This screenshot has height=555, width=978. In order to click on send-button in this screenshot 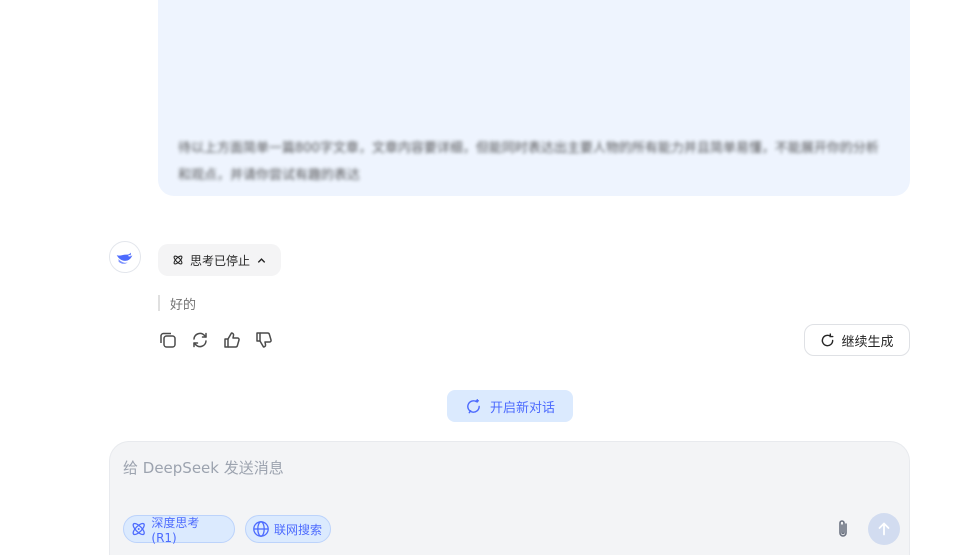, I will do `click(884, 529)`.